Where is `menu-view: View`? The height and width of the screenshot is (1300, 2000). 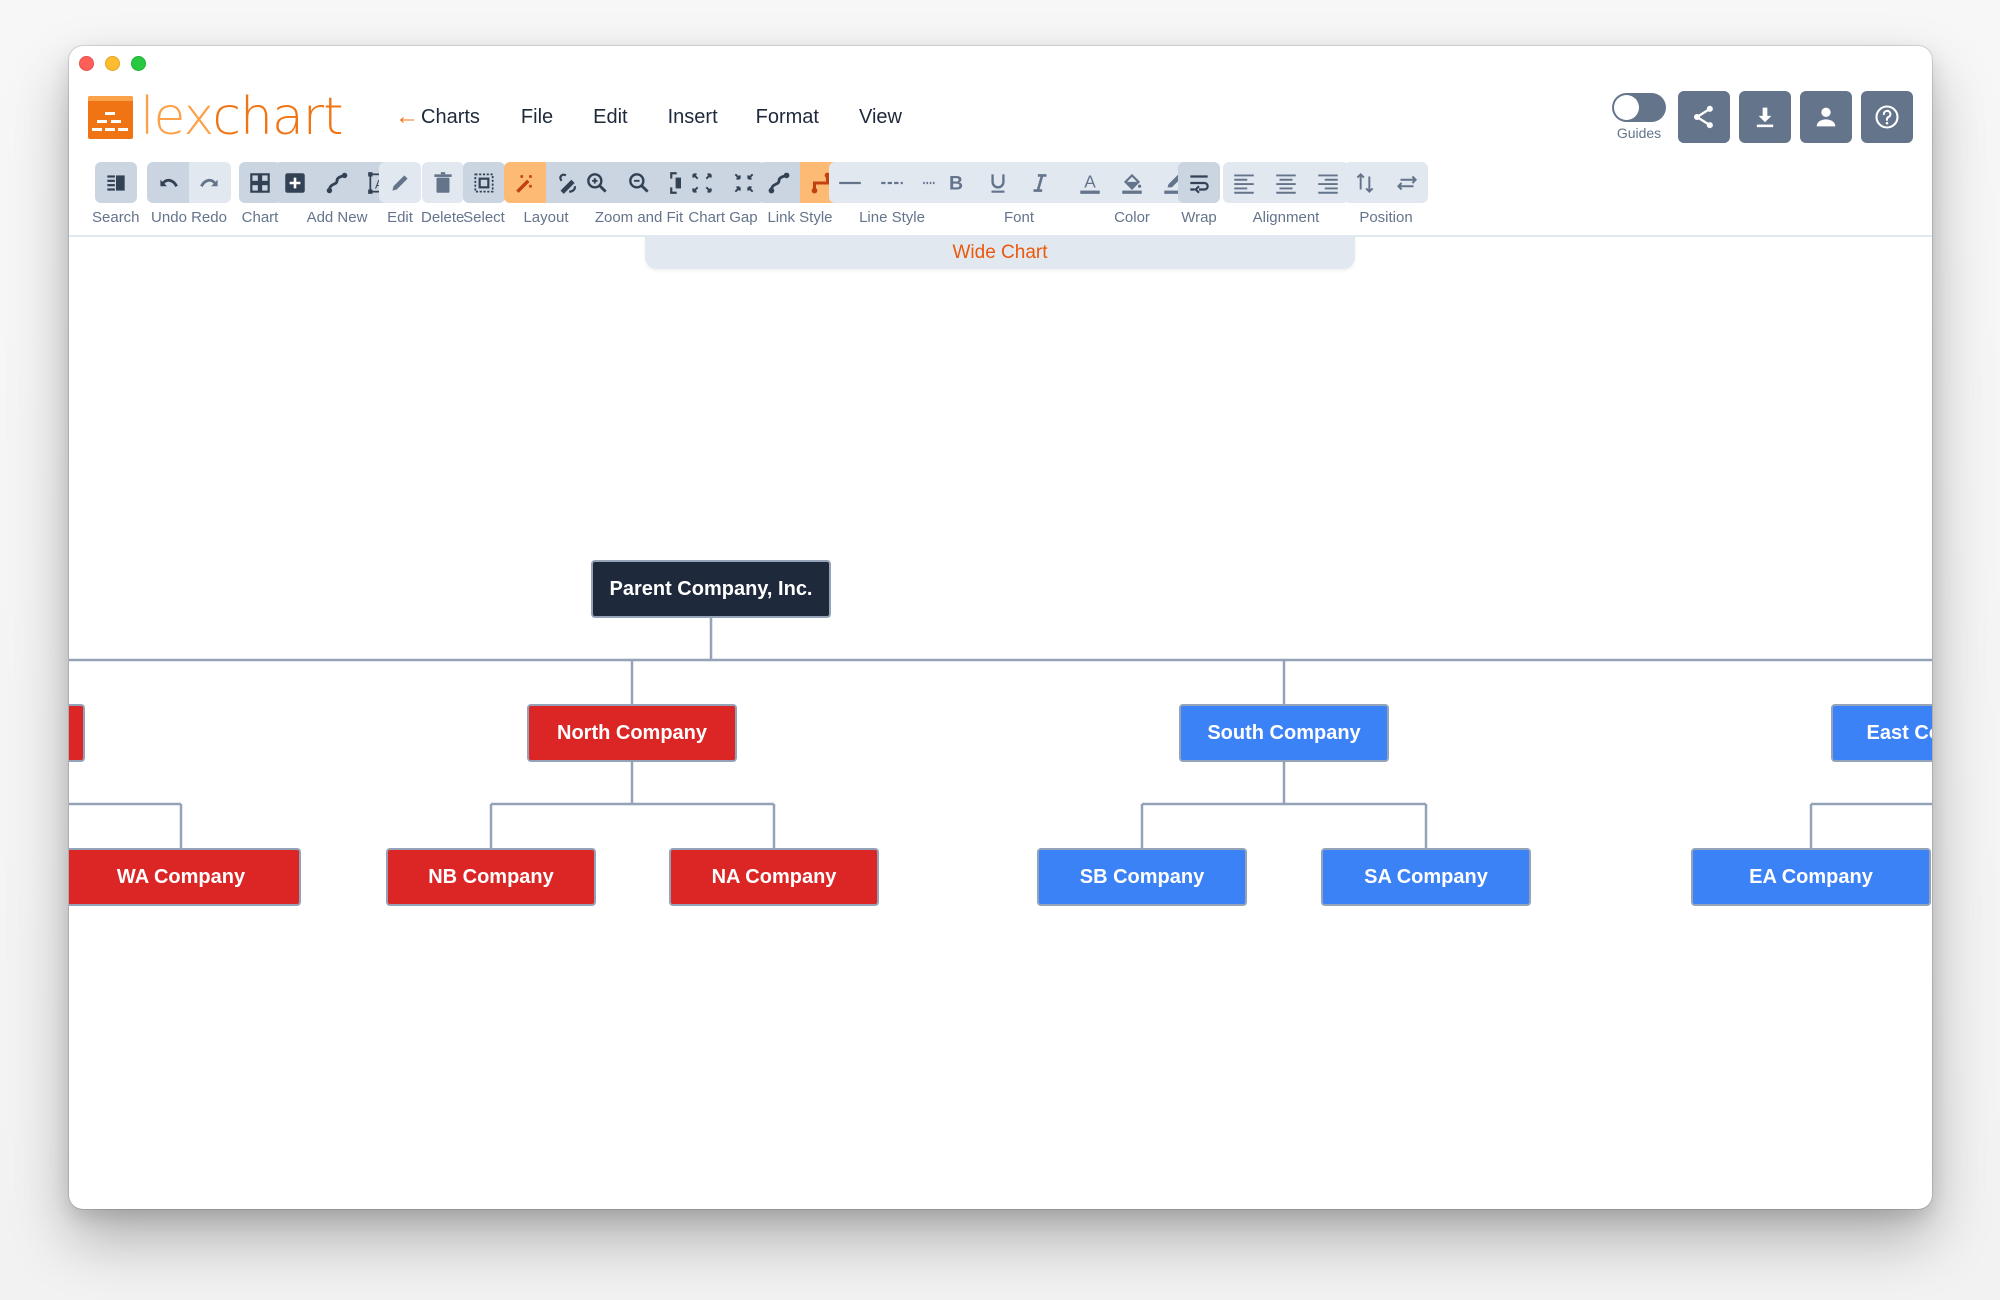
menu-view: View is located at coordinates (880, 117).